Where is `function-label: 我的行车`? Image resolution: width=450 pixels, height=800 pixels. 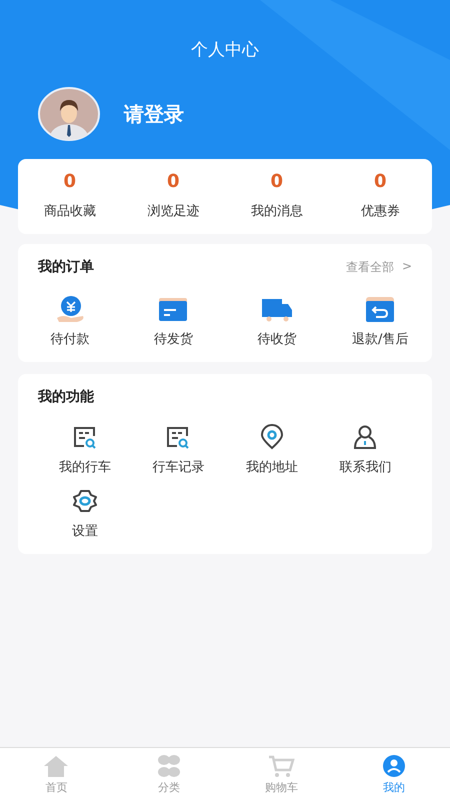 function-label: 我的行车 is located at coordinates (84, 467).